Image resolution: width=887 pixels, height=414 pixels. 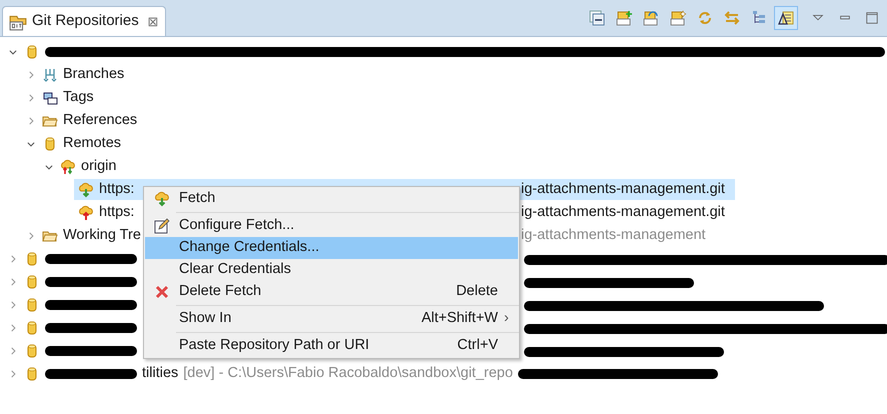 I want to click on shortcut-label: Alt+Shift+W, so click(x=460, y=318).